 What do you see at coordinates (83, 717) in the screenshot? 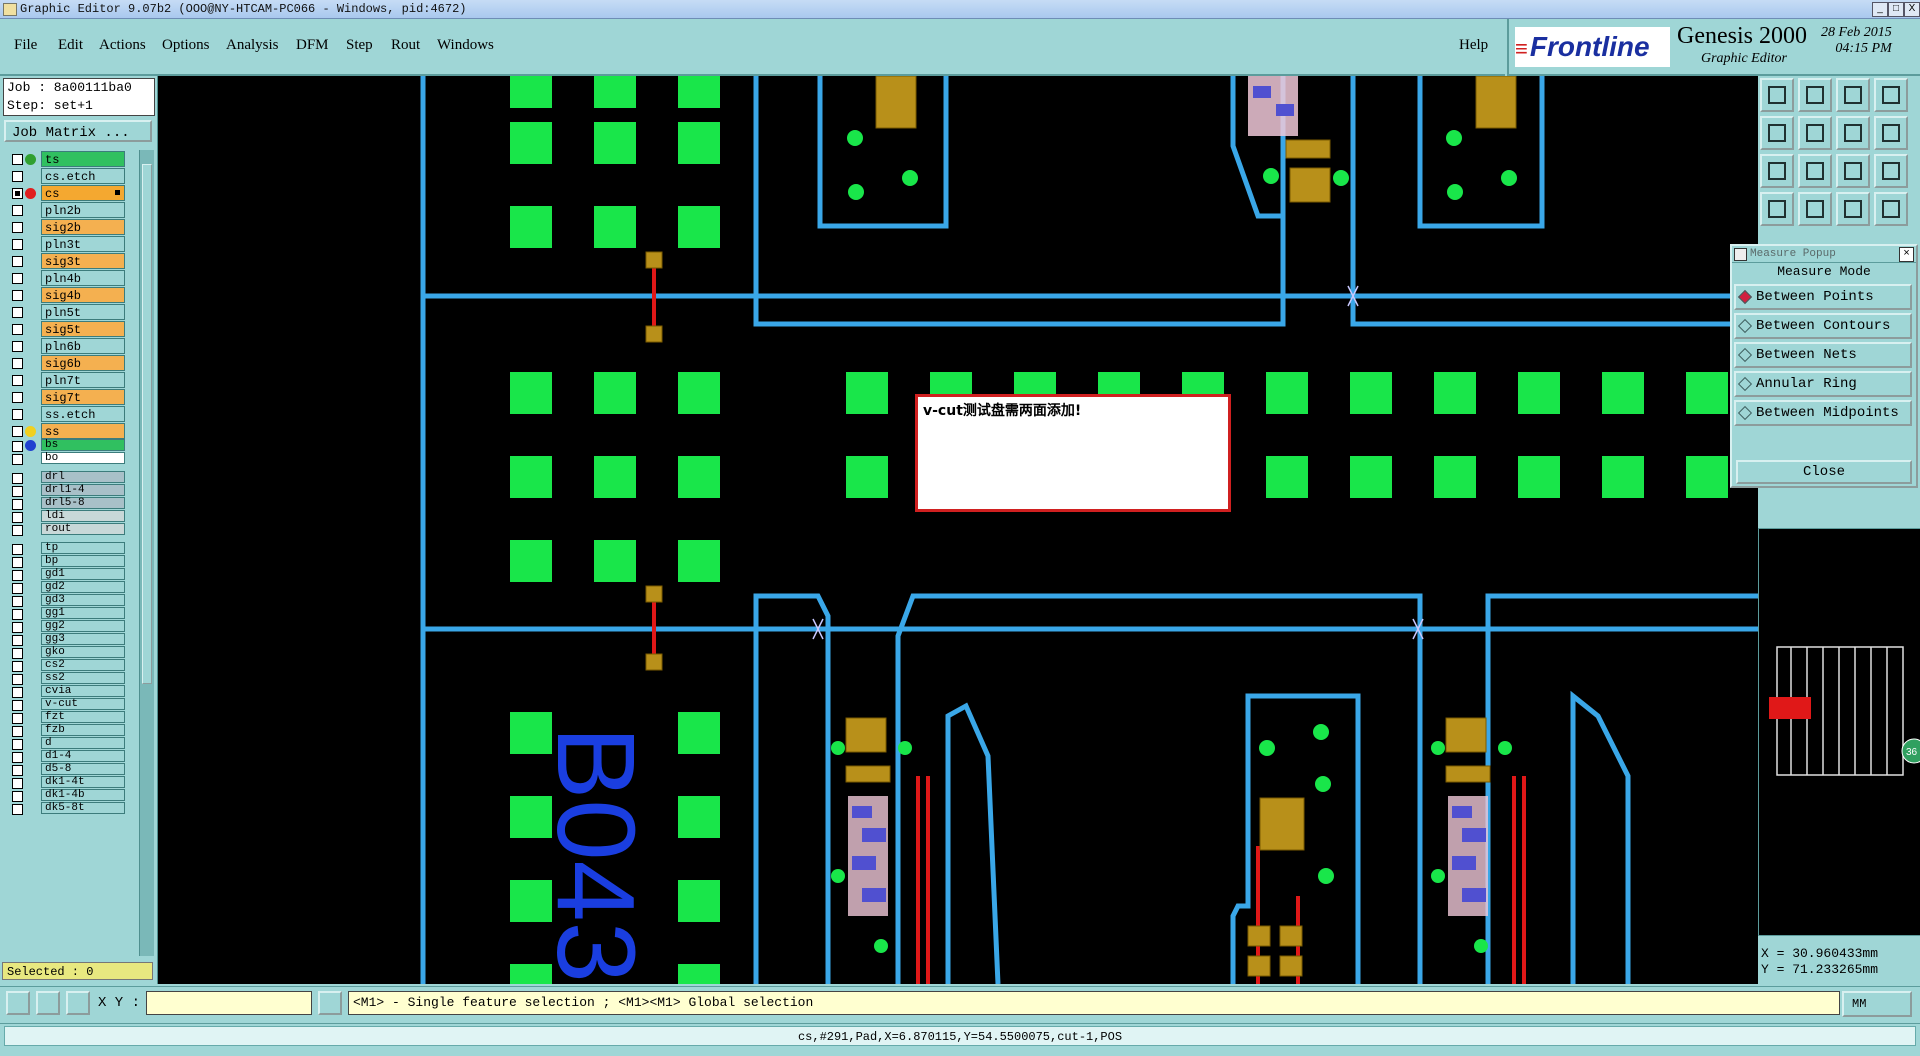
I see `layer-label: fzt` at bounding box center [83, 717].